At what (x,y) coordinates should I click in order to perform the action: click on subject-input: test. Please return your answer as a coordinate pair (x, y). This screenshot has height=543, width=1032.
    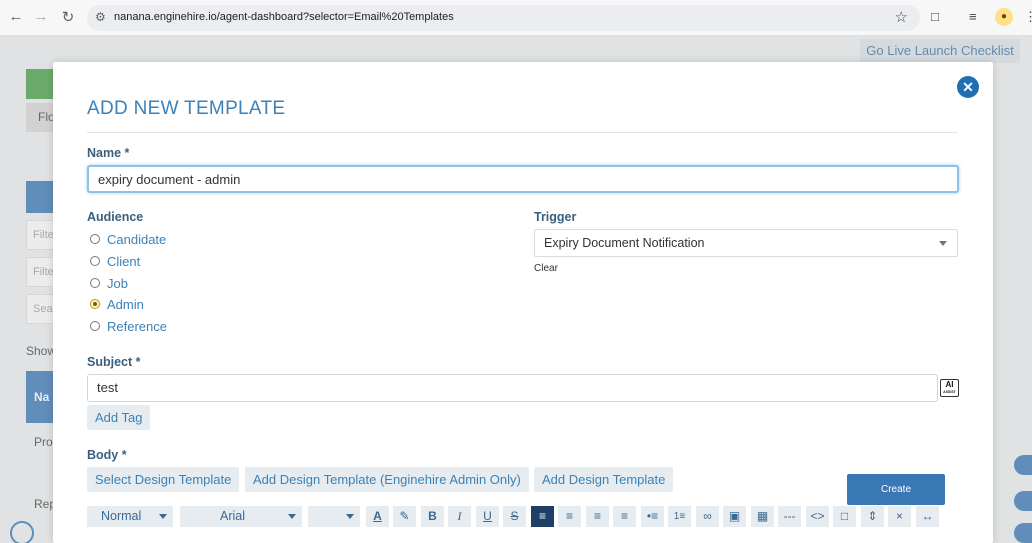
    Looking at the image, I should click on (512, 388).